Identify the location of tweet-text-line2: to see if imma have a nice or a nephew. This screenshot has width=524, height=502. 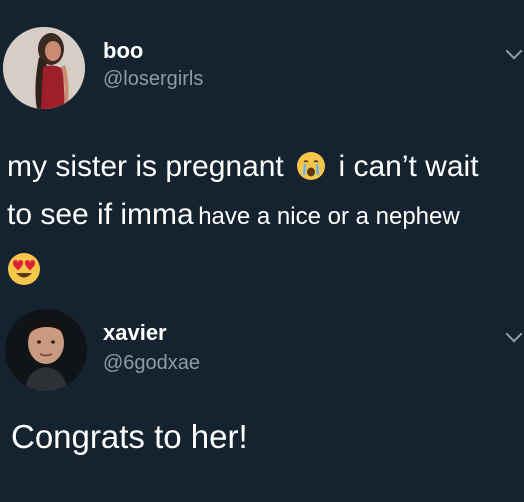
(233, 215).